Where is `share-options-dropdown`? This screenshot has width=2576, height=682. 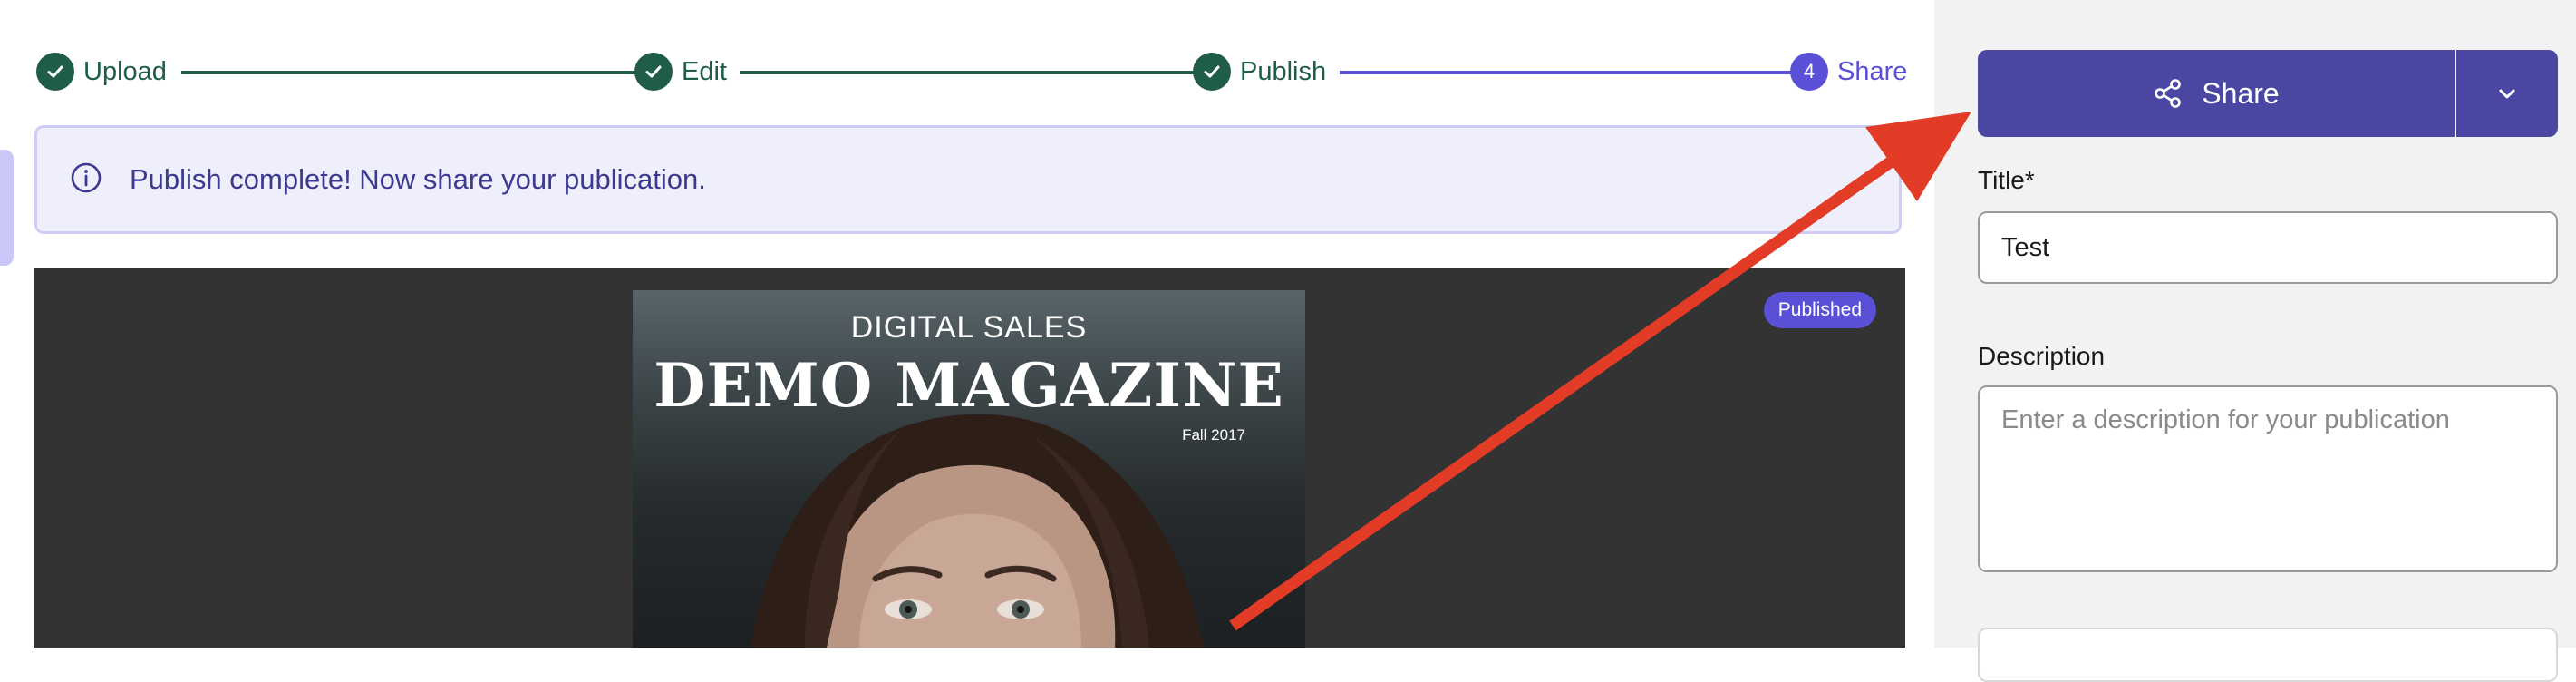 share-options-dropdown is located at coordinates (2507, 93).